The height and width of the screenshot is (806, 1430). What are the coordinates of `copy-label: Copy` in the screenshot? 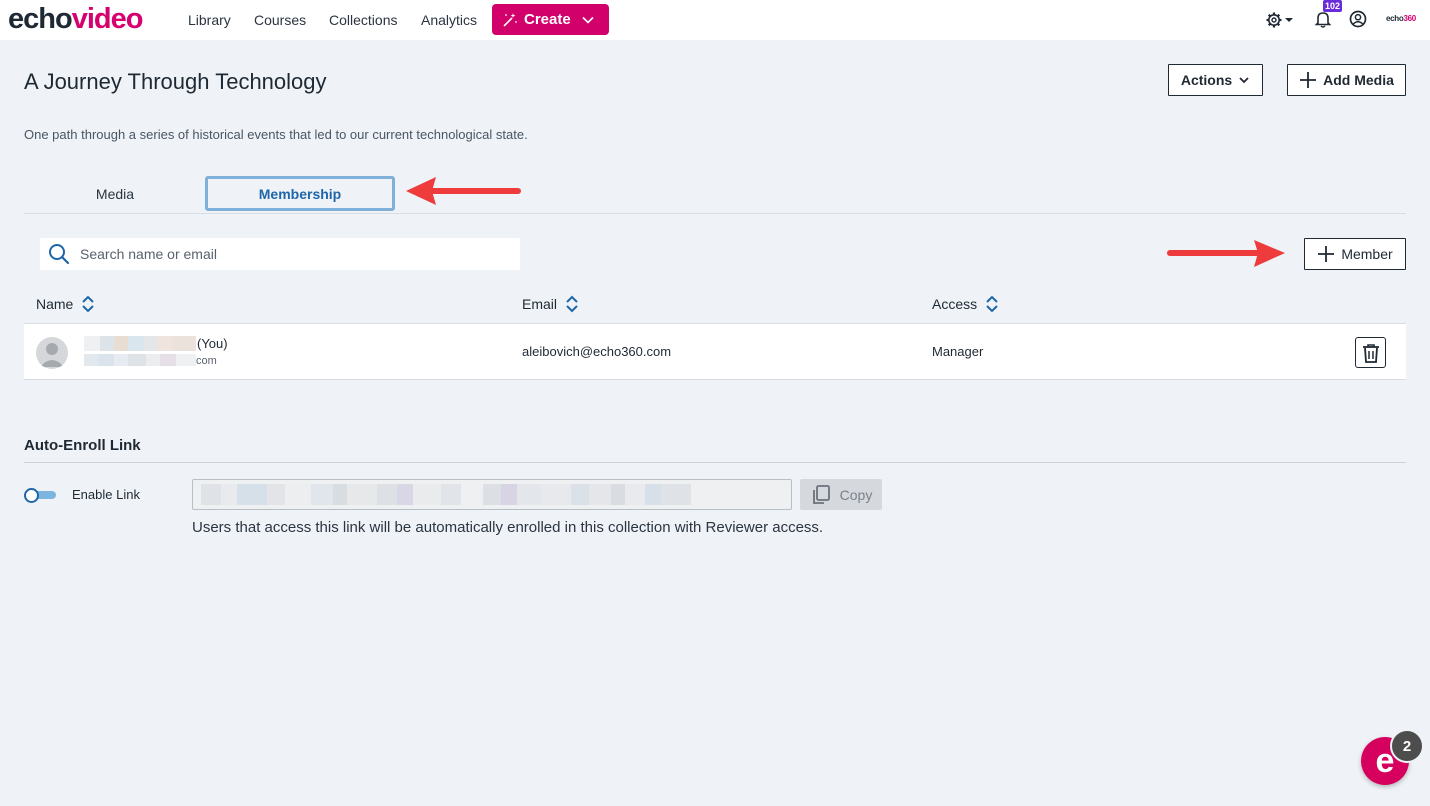 It's located at (856, 494).